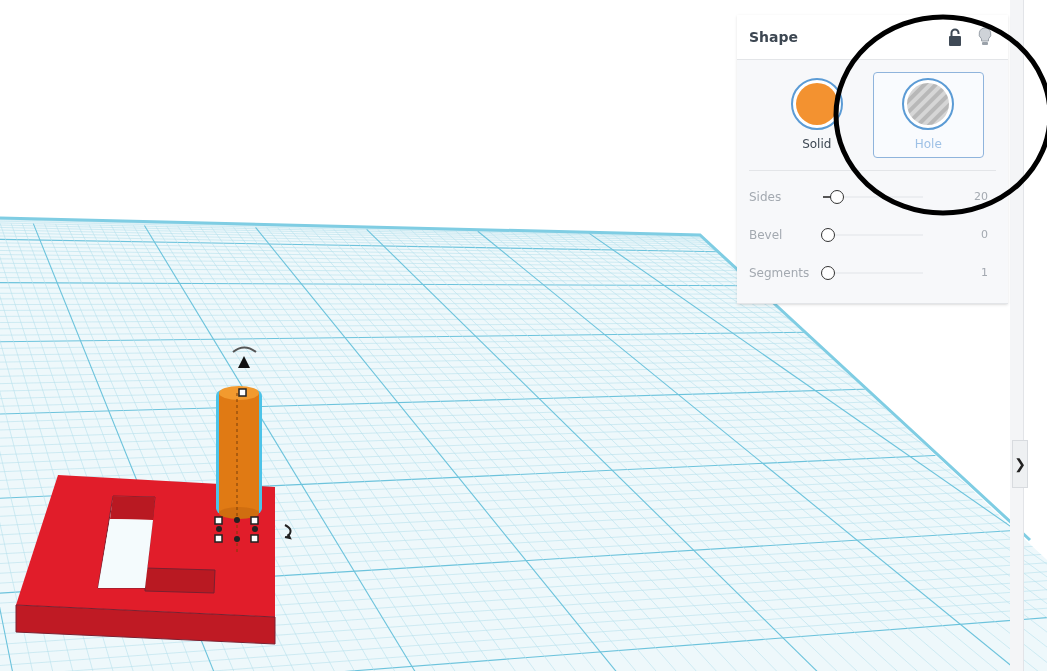  What do you see at coordinates (955, 37) in the screenshot?
I see `unlocked-lock-icon` at bounding box center [955, 37].